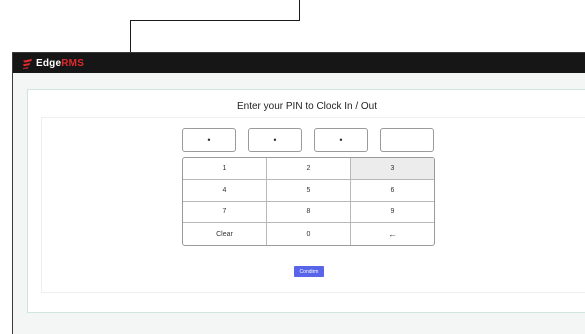 Image resolution: width=585 pixels, height=334 pixels. What do you see at coordinates (307, 106) in the screenshot?
I see `page-title: Enter your PIN to Clock In / Out` at bounding box center [307, 106].